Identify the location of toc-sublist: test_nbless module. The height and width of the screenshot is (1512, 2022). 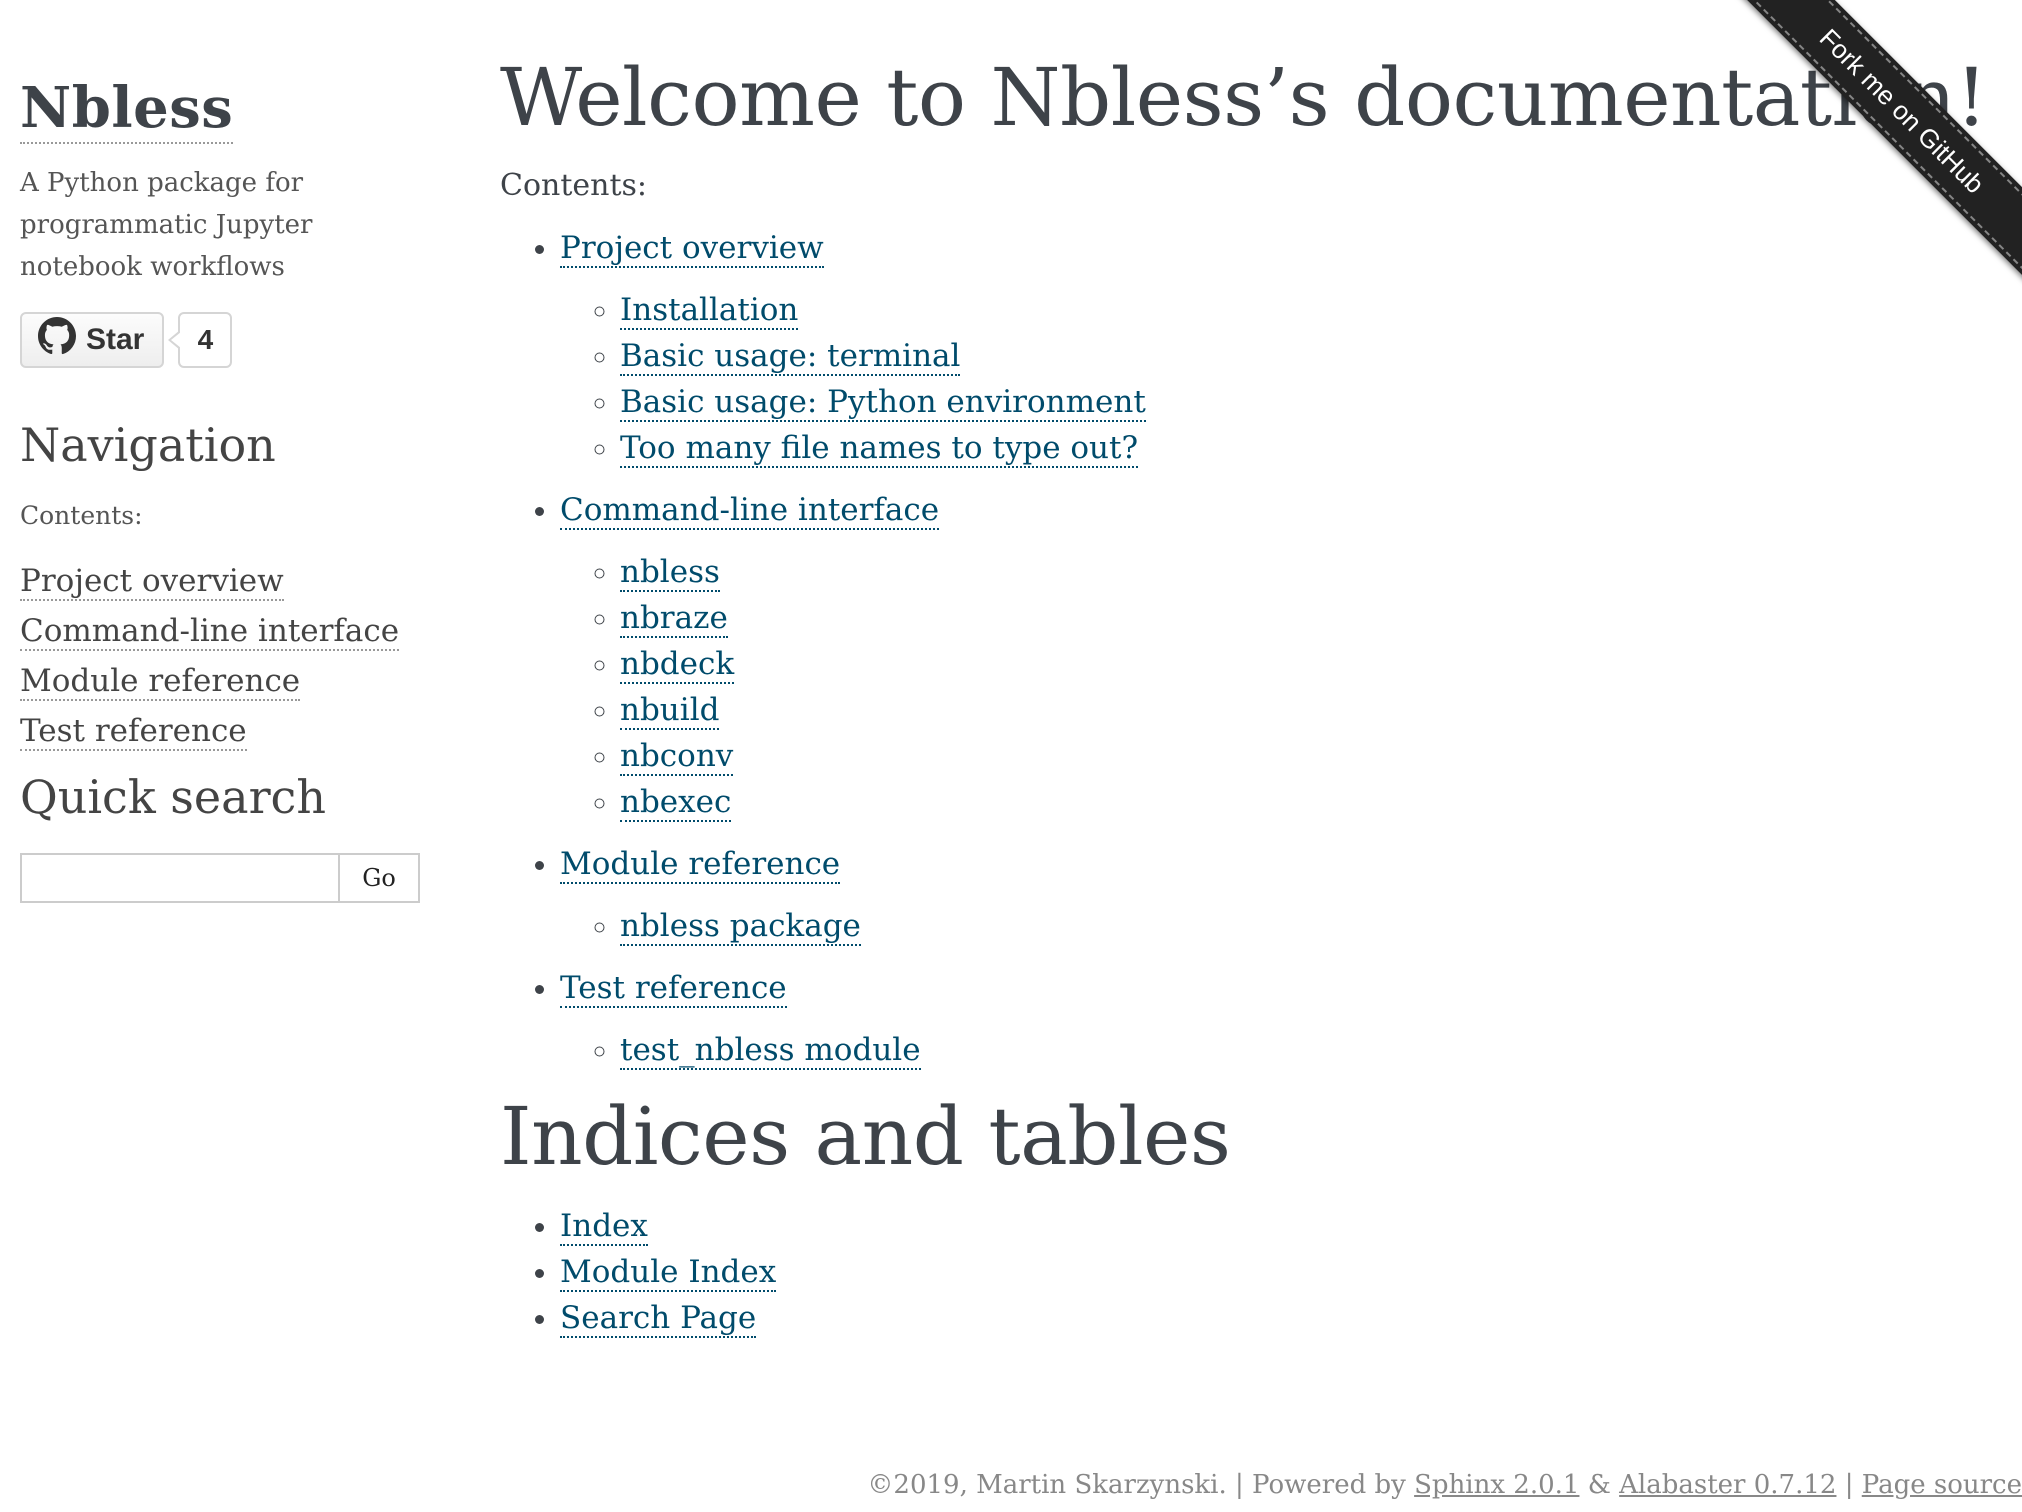
(1200, 1050).